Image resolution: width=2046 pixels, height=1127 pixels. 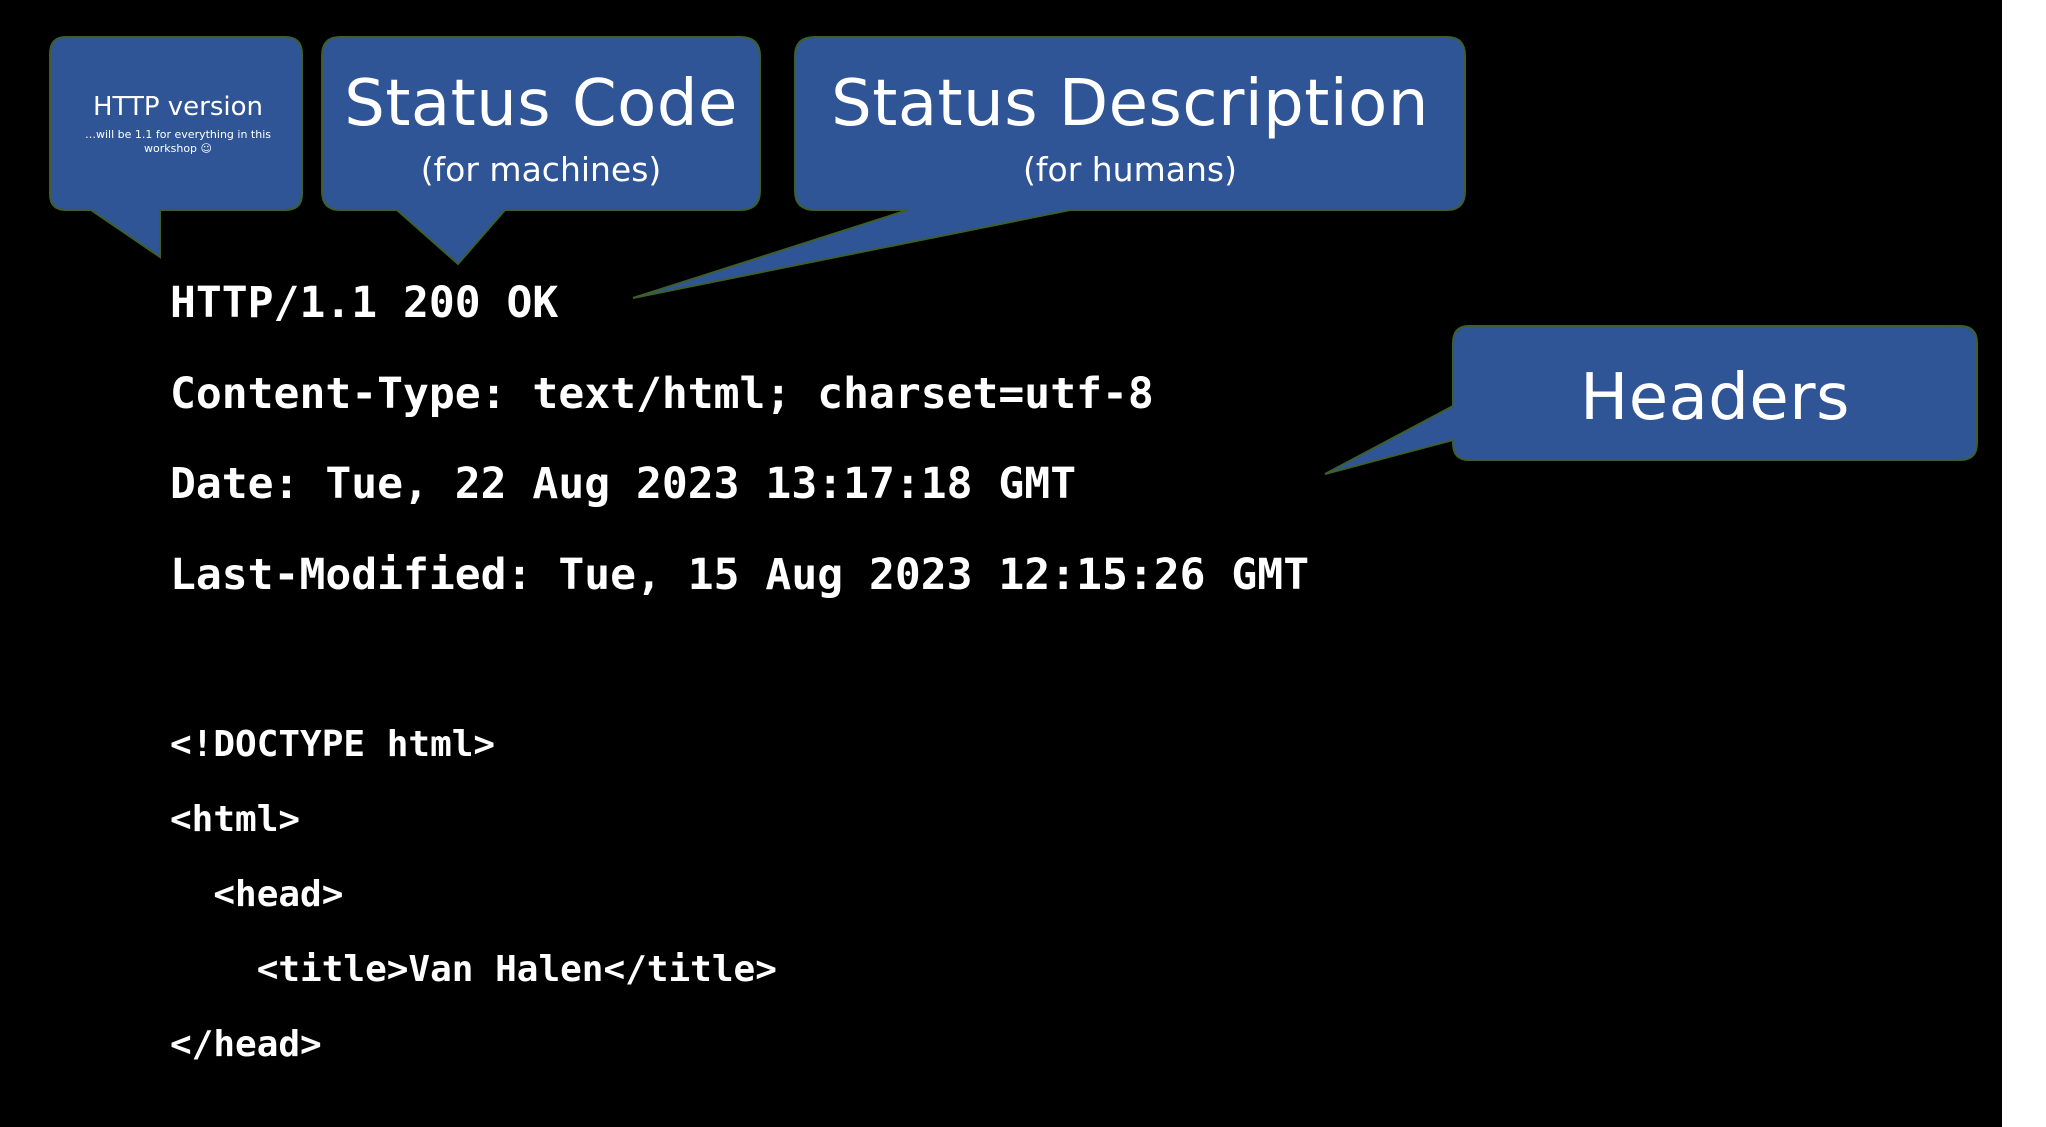 What do you see at coordinates (333, 744) in the screenshot?
I see `body-line-doctype: <!DOCTYPE html>` at bounding box center [333, 744].